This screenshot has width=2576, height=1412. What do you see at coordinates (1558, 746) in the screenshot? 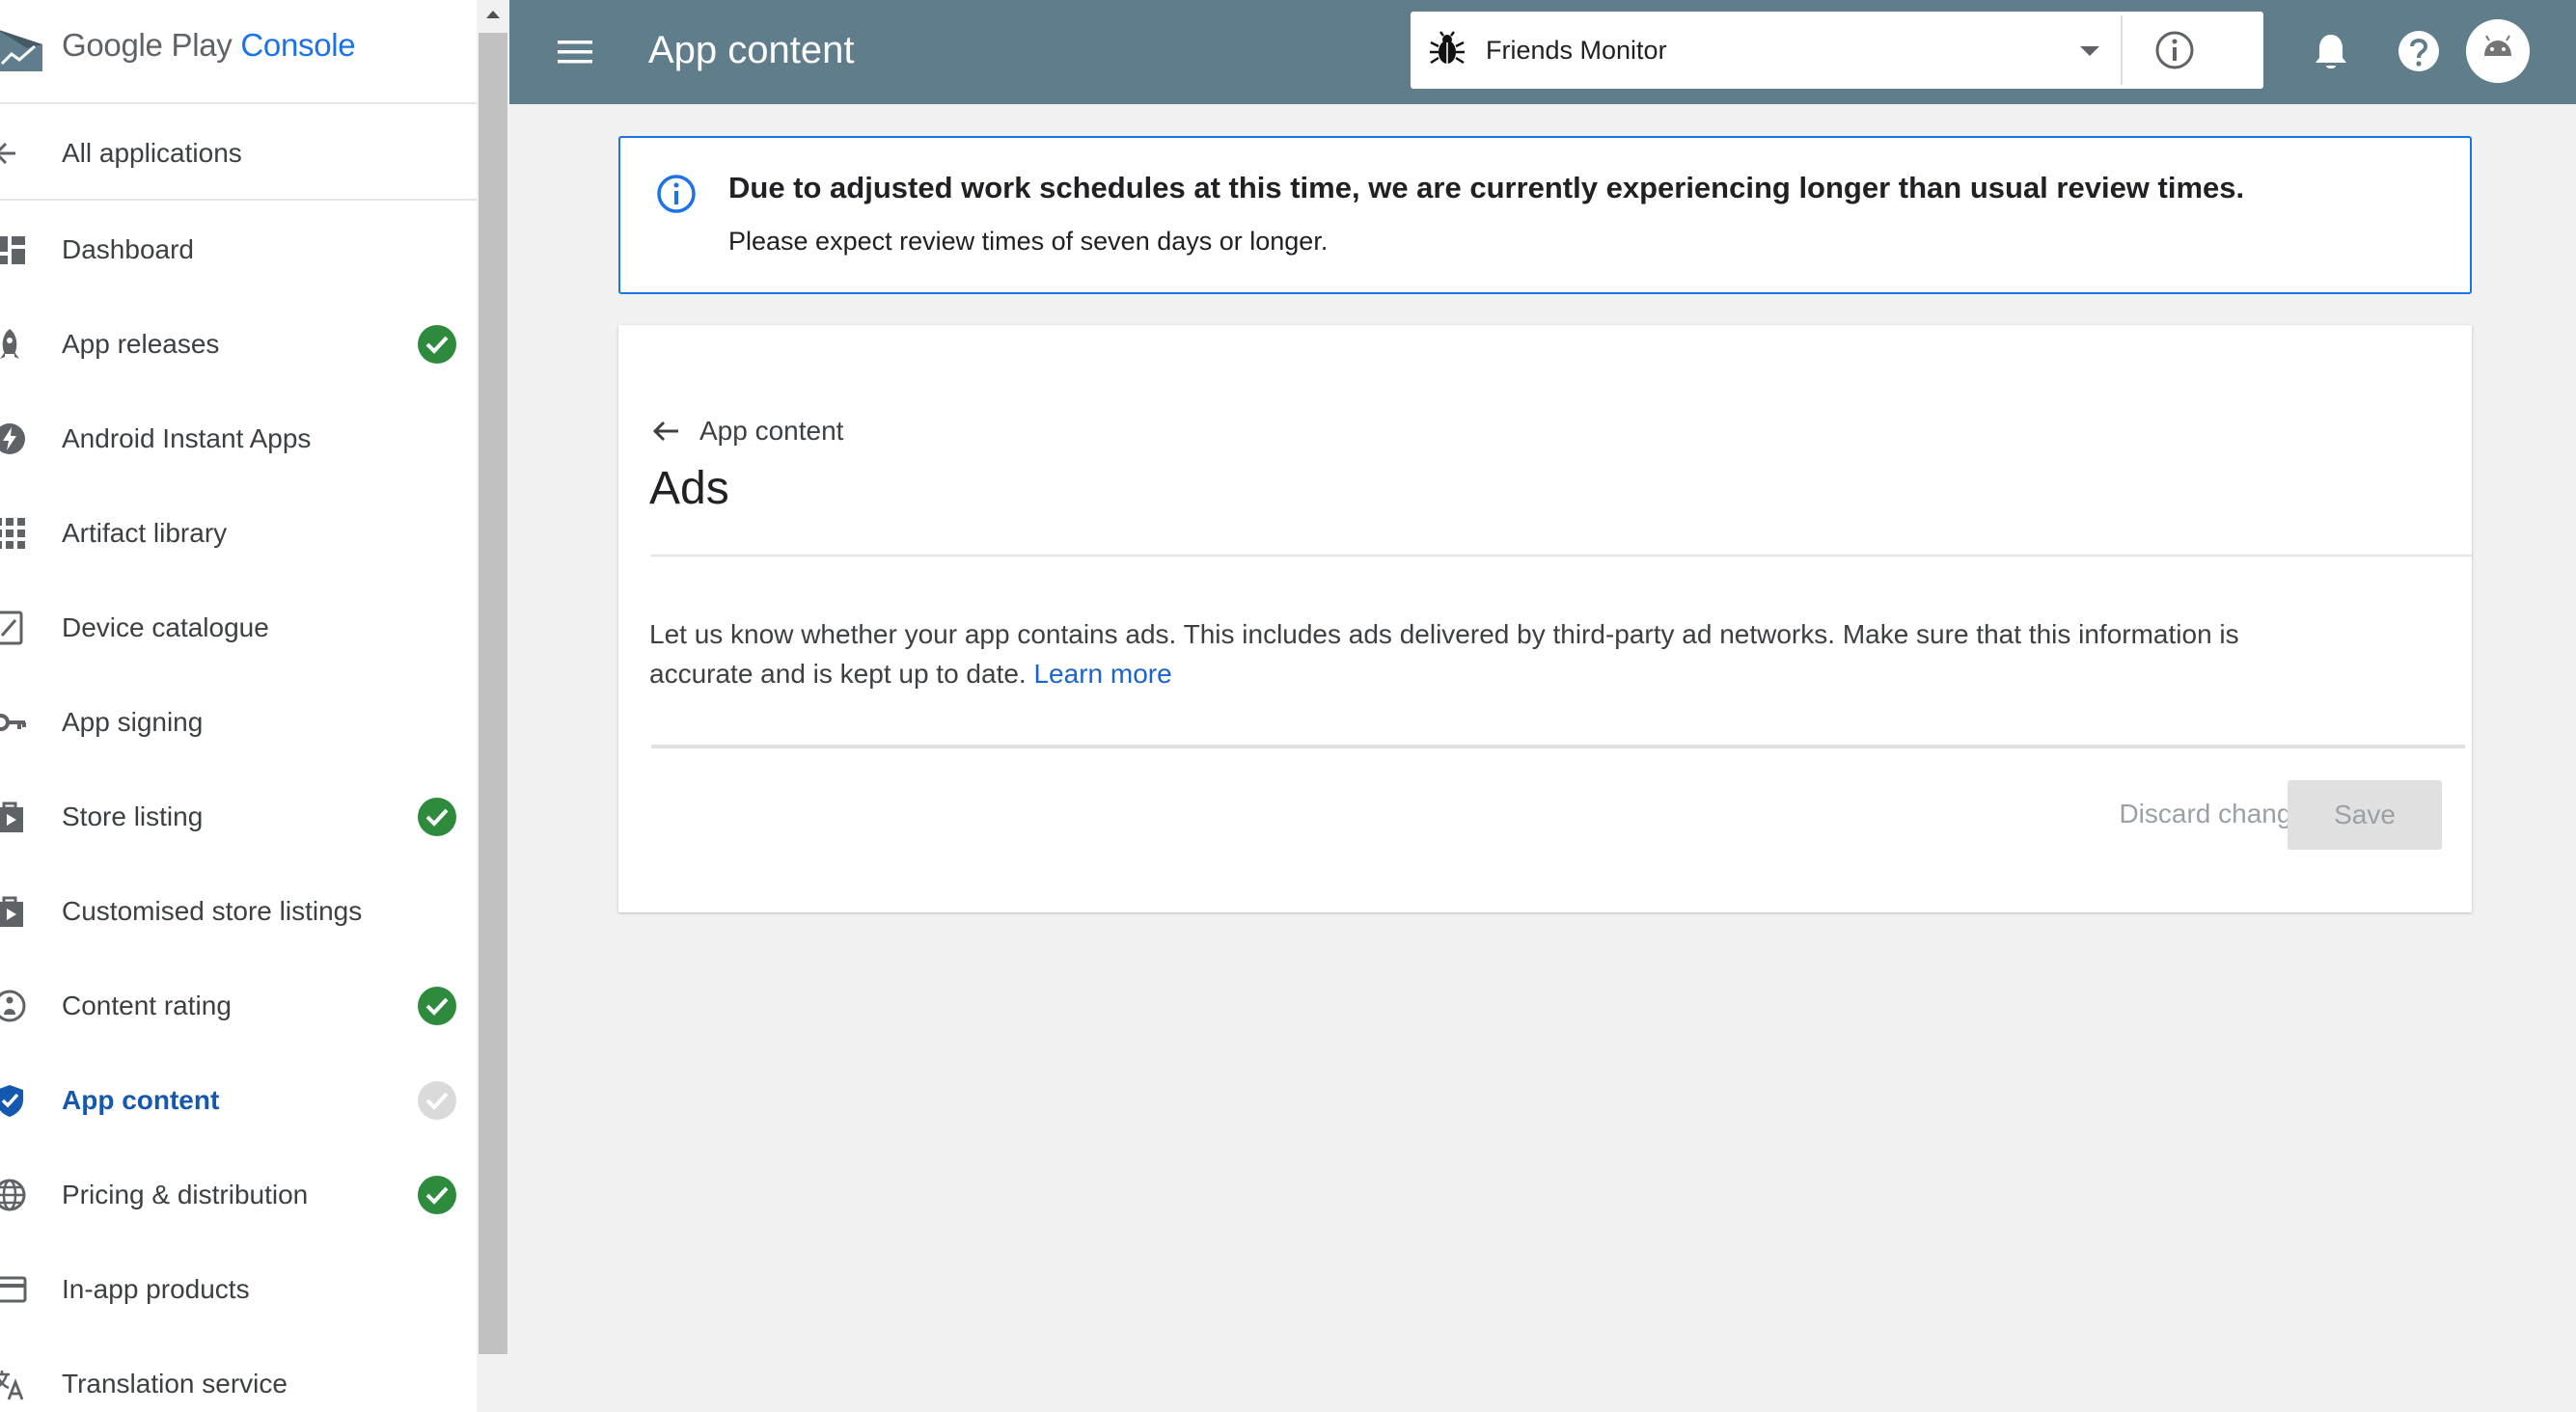
I see `footer-divider` at bounding box center [1558, 746].